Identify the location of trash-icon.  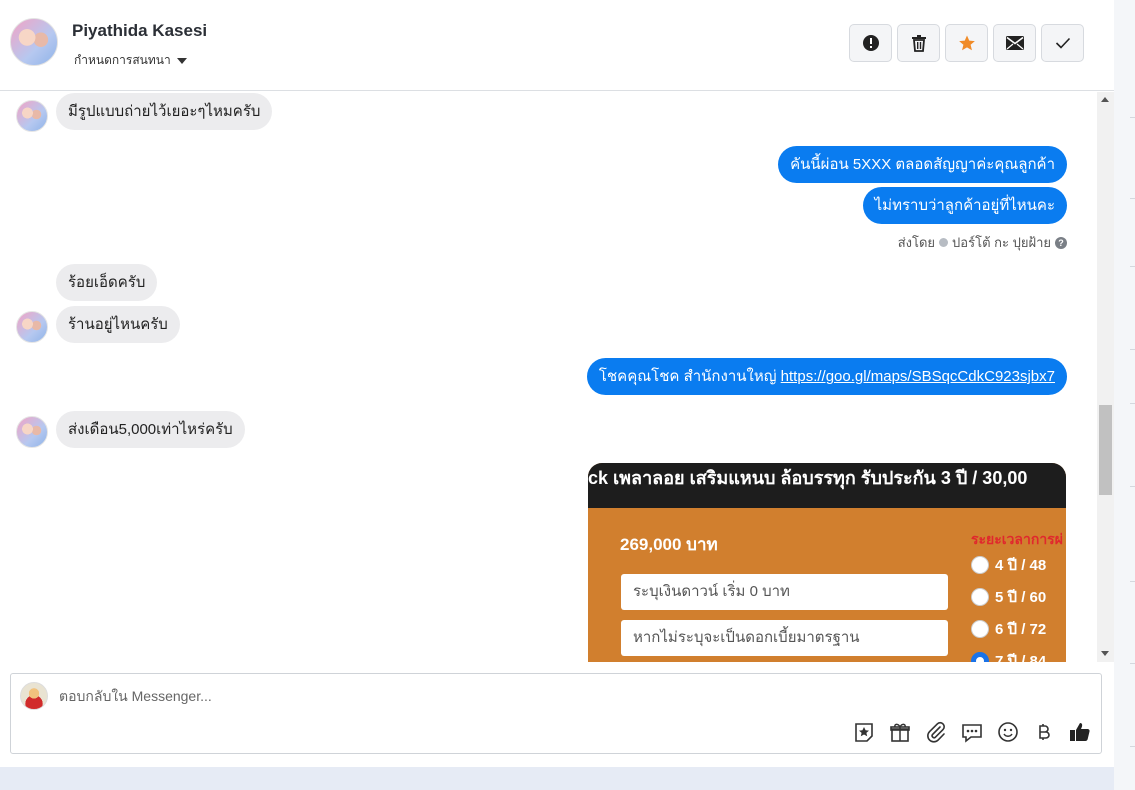
(918, 43).